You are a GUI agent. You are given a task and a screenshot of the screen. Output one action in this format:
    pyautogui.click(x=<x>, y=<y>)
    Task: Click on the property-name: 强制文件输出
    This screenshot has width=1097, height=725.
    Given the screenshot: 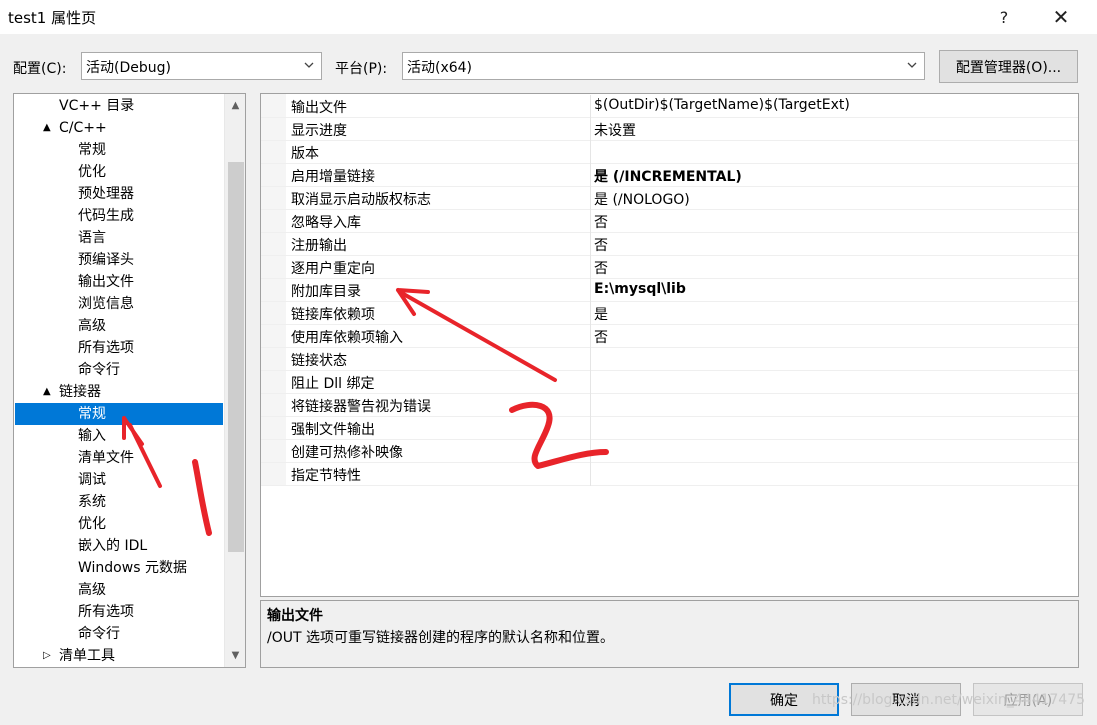 What is the action you would take?
    pyautogui.click(x=333, y=430)
    